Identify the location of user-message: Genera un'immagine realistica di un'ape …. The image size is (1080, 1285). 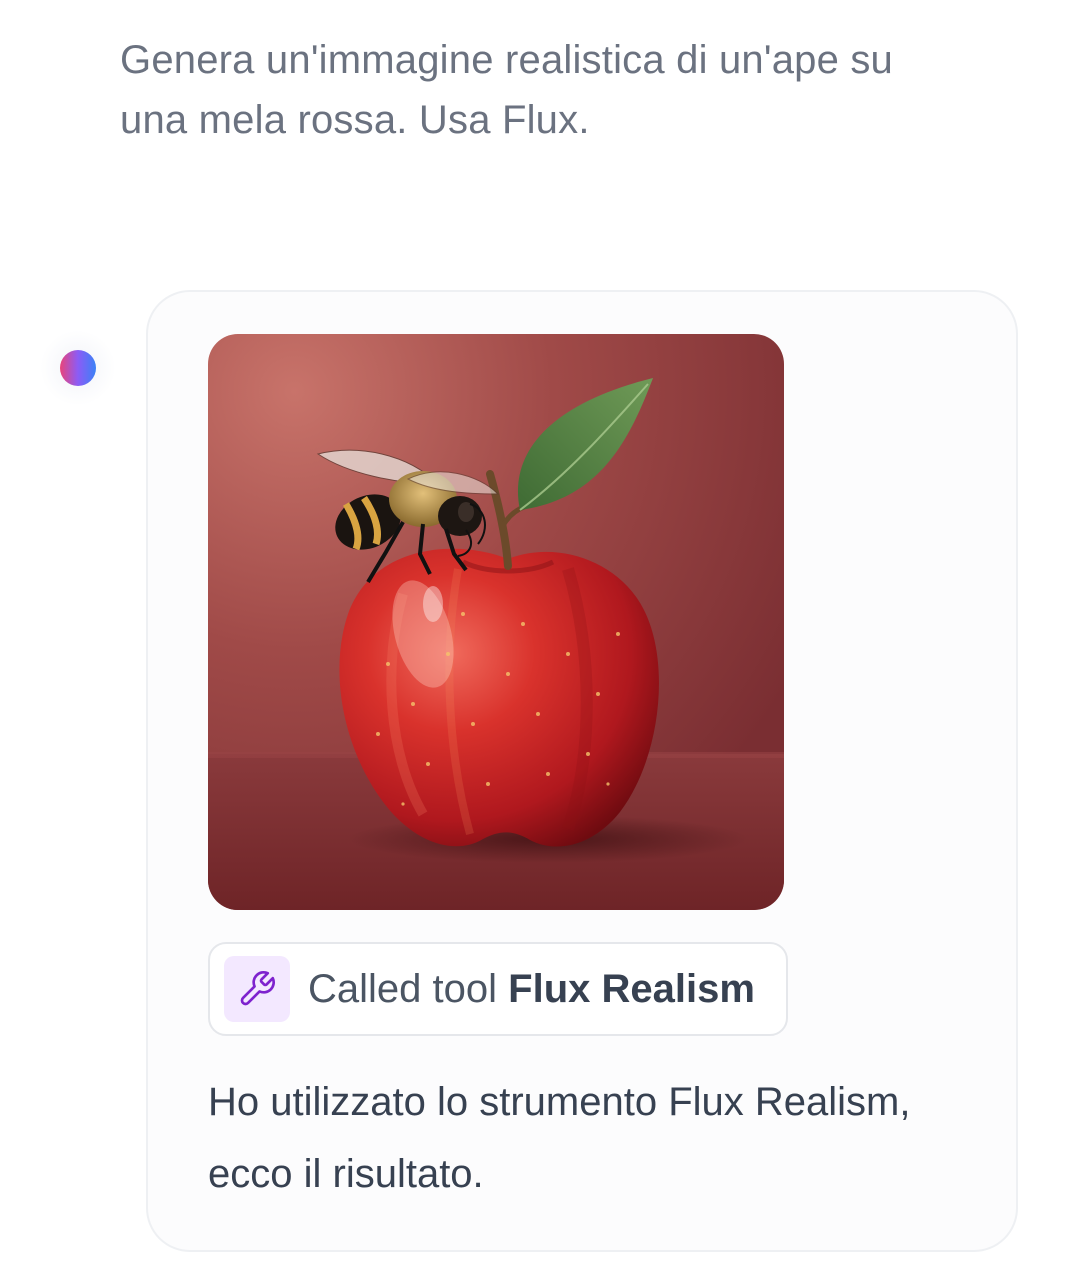
(506, 90).